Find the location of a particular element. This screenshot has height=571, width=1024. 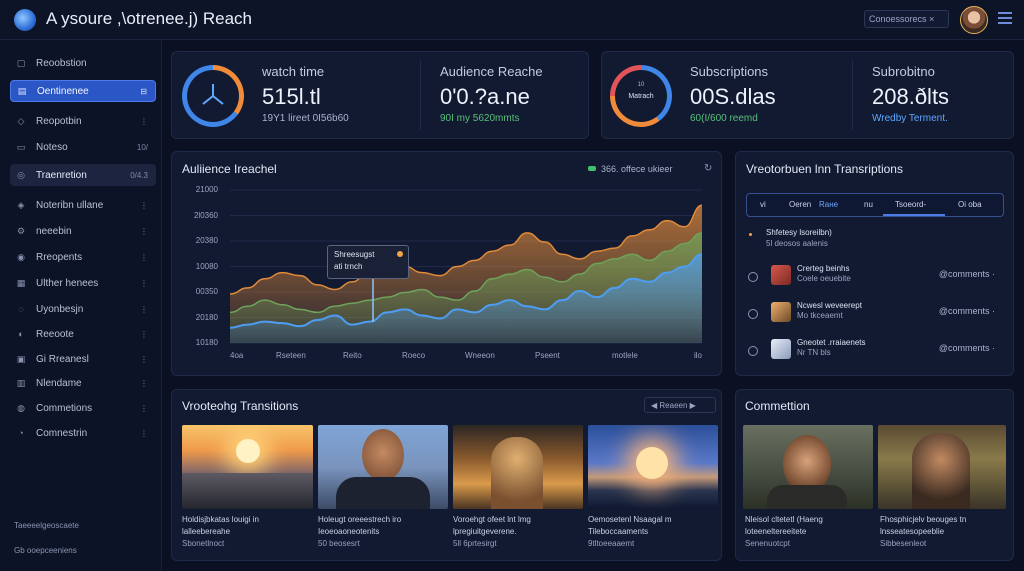

tab-1: vi is located at coordinates (763, 205).